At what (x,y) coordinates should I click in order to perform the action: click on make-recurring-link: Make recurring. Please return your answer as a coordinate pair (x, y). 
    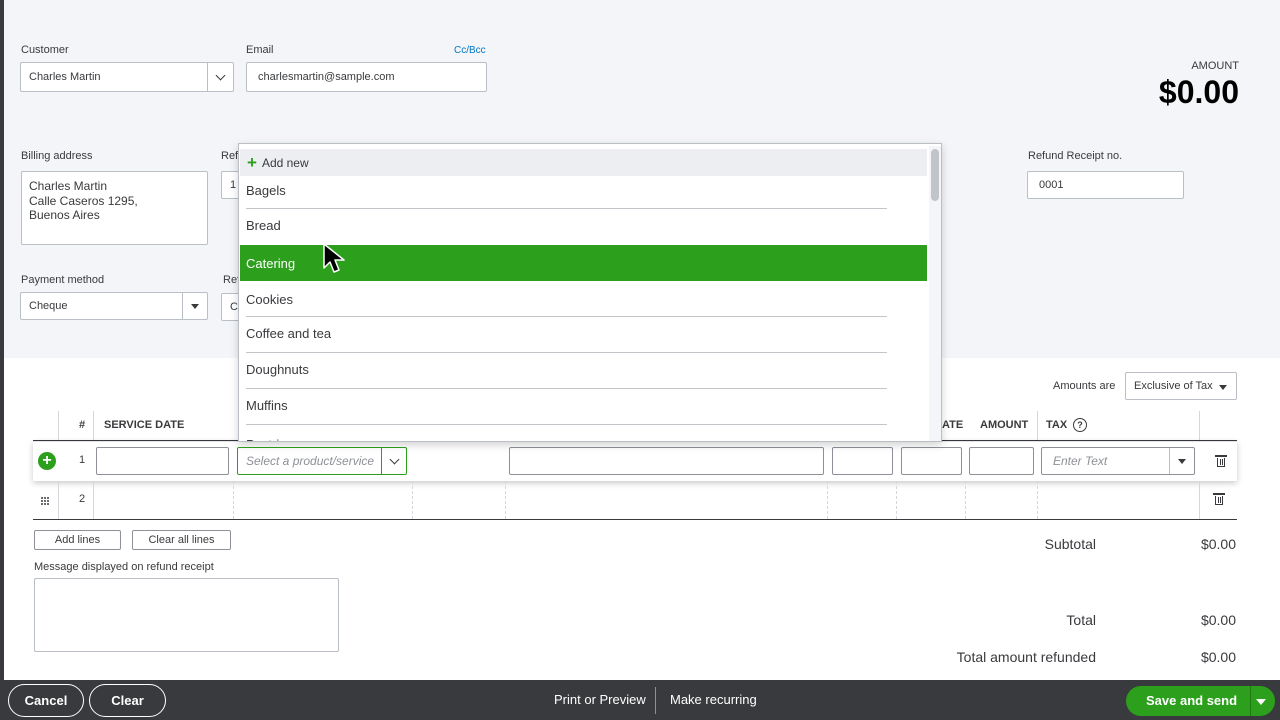
    Looking at the image, I should click on (713, 699).